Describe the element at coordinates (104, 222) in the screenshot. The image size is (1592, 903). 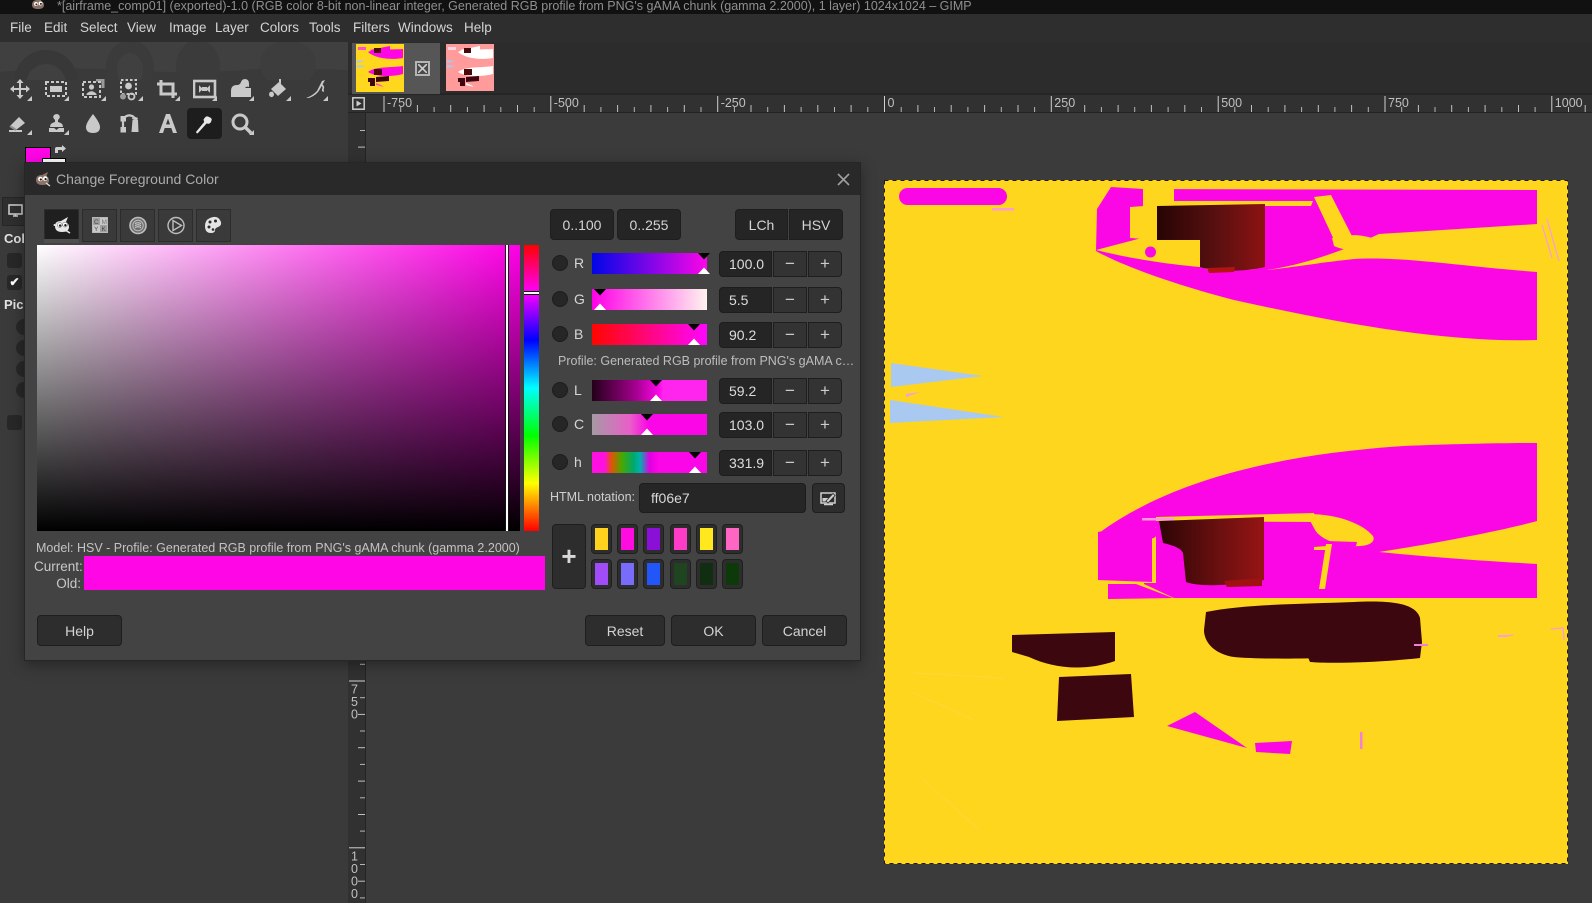
I see `svg-text: M` at that location.